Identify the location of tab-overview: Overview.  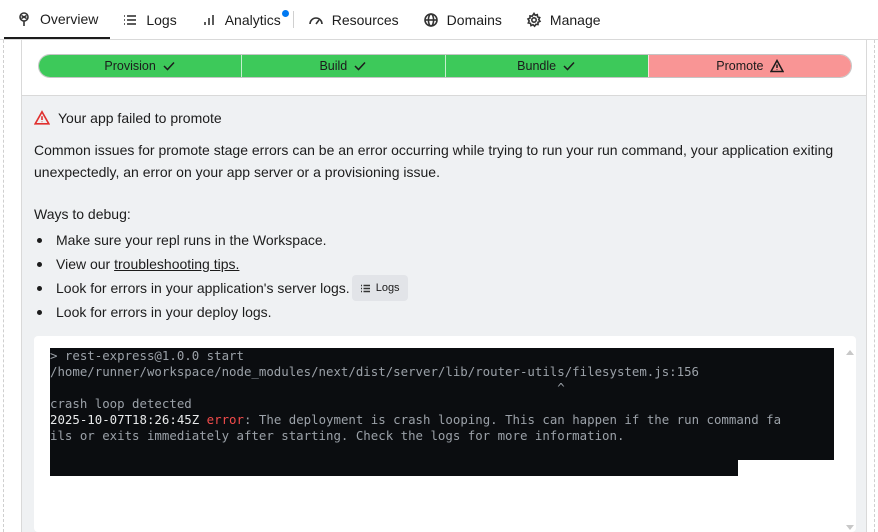
(57, 19).